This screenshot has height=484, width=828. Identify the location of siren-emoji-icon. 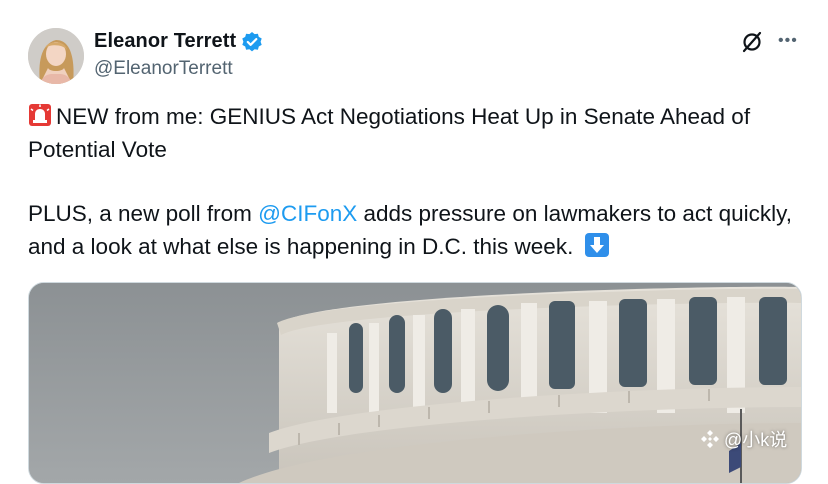
(40, 115).